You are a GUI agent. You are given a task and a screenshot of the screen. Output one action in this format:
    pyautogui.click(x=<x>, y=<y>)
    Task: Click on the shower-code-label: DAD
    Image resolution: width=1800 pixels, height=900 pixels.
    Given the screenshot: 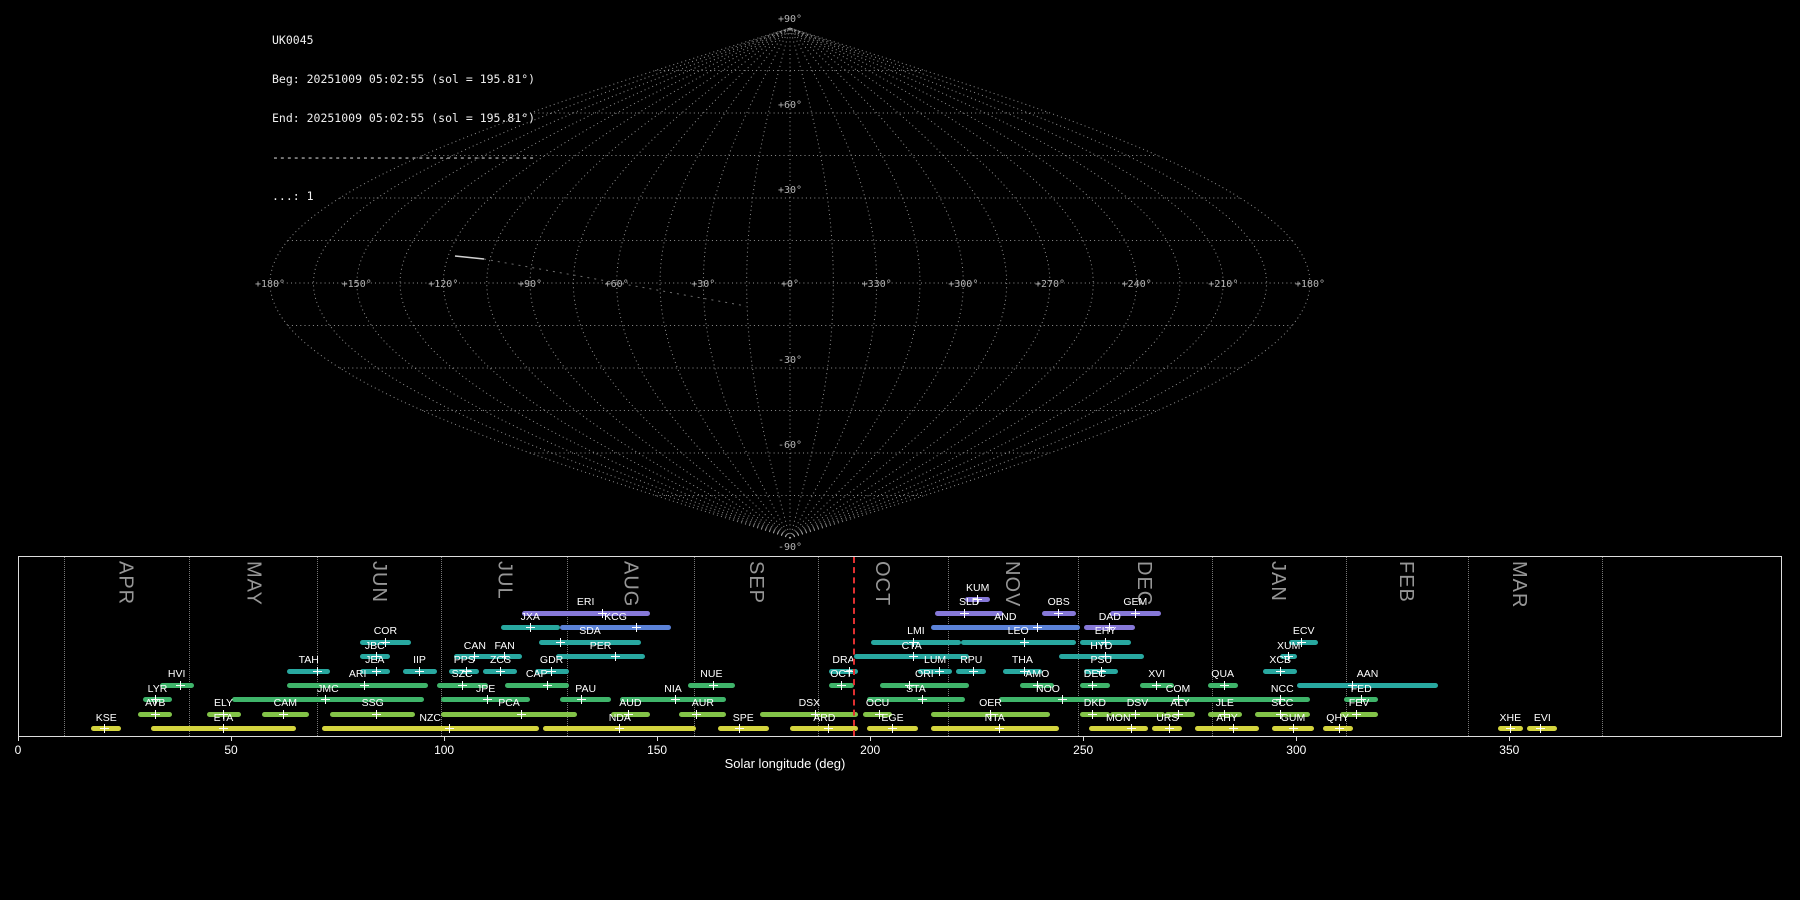 What is the action you would take?
    pyautogui.click(x=1109, y=616)
    